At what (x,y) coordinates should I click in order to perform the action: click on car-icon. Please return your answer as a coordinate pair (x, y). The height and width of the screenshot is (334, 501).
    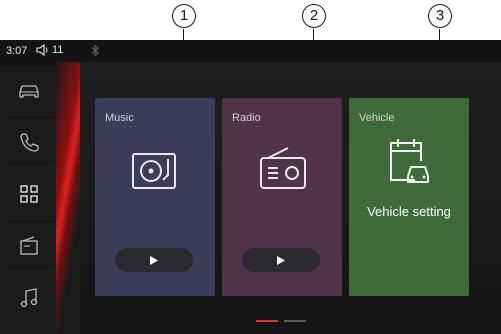
    Looking at the image, I should click on (29, 91).